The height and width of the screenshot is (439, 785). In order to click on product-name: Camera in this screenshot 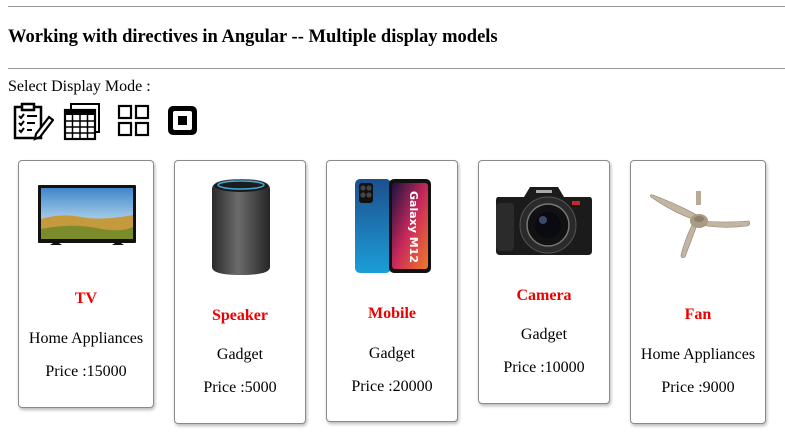, I will do `click(544, 295)`.